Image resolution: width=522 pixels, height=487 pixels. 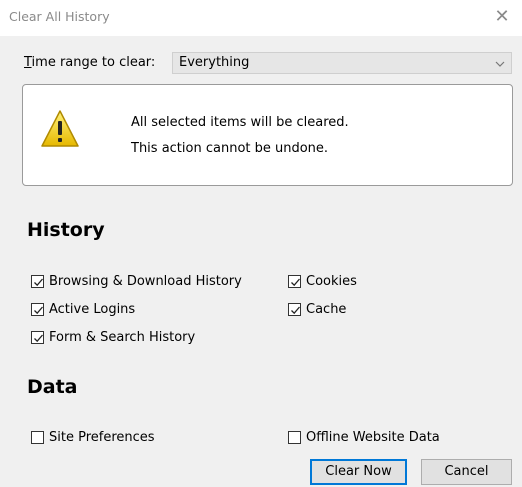 What do you see at coordinates (466, 472) in the screenshot?
I see `cancel-button: Cancel` at bounding box center [466, 472].